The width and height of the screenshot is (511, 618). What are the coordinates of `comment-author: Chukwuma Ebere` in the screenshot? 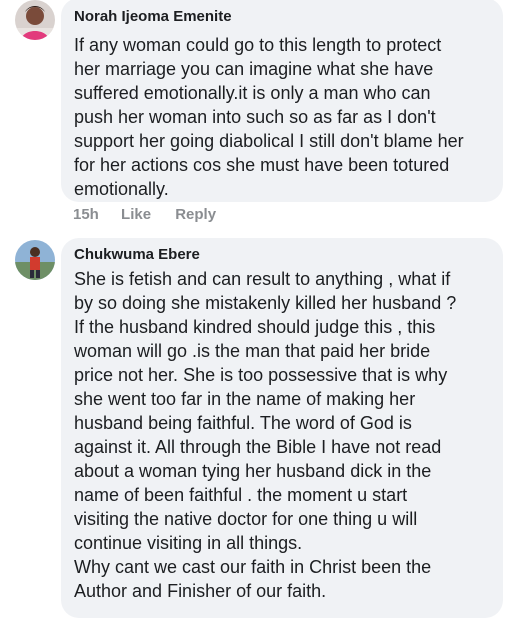 It's located at (137, 254).